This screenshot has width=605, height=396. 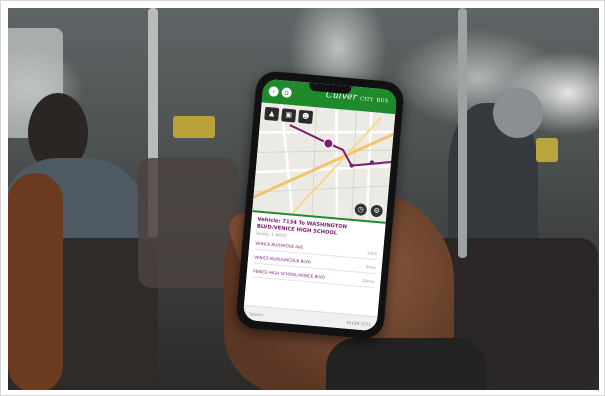 I want to click on yellow-sign-right, so click(x=547, y=150).